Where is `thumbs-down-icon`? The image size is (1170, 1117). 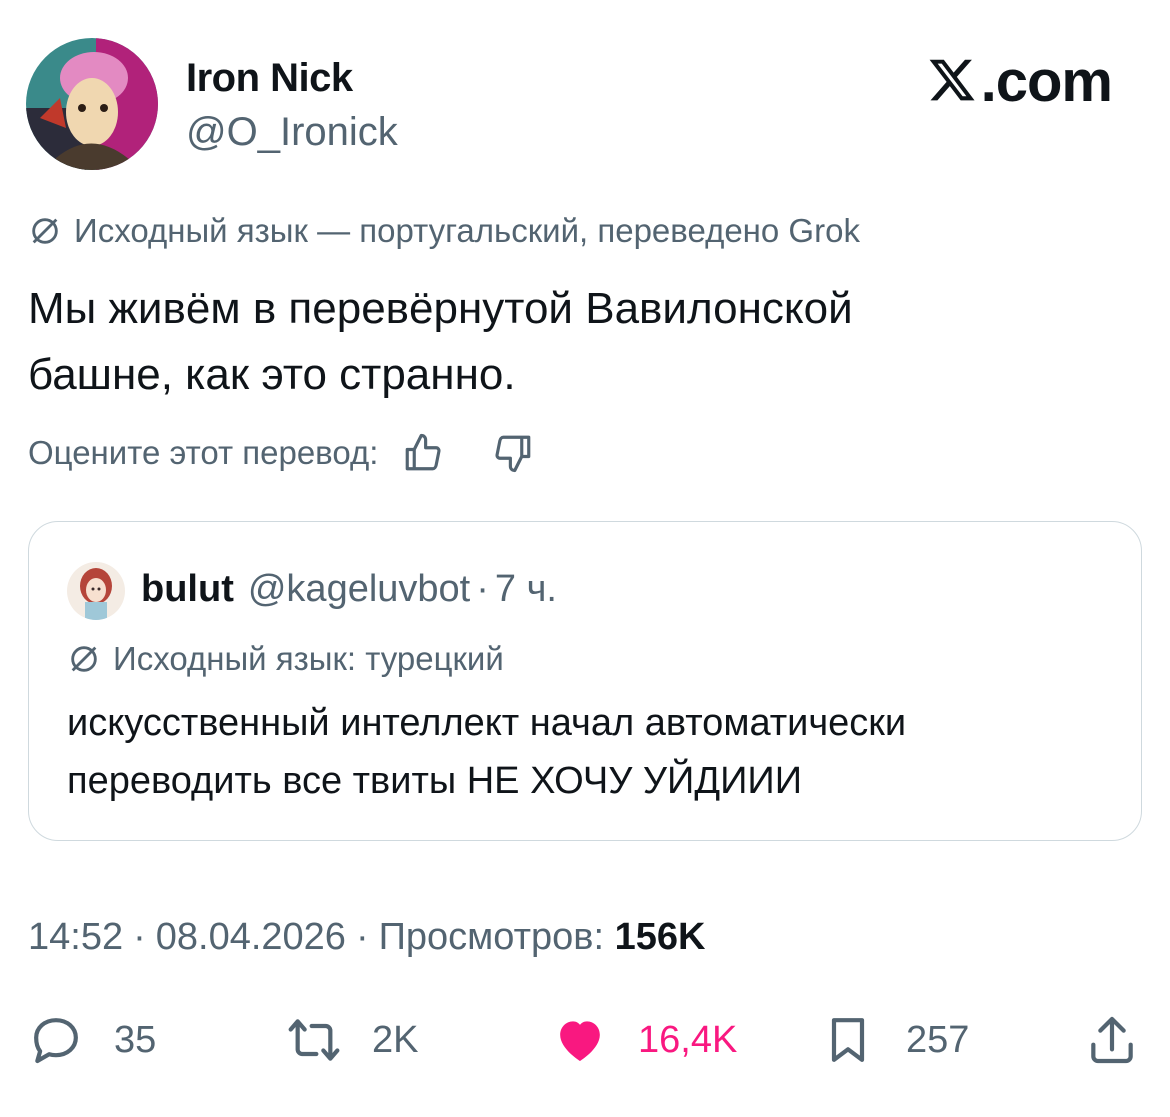 thumbs-down-icon is located at coordinates (513, 453).